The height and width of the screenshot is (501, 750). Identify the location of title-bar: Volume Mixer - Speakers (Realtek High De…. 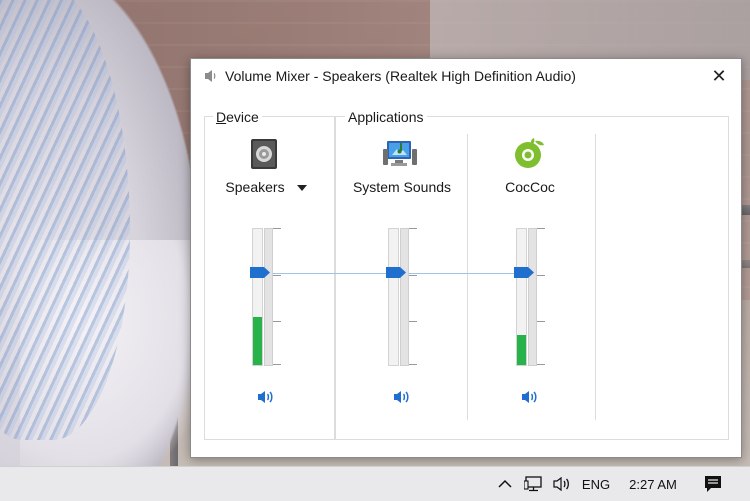
(466, 76).